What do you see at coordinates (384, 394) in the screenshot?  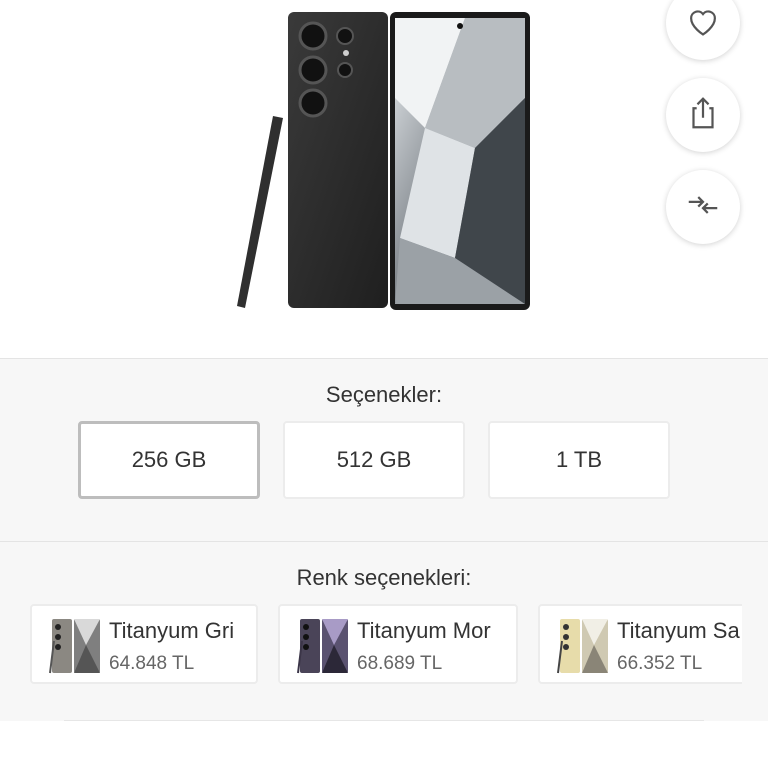 I see `storage-options-title: Seçenekler:` at bounding box center [384, 394].